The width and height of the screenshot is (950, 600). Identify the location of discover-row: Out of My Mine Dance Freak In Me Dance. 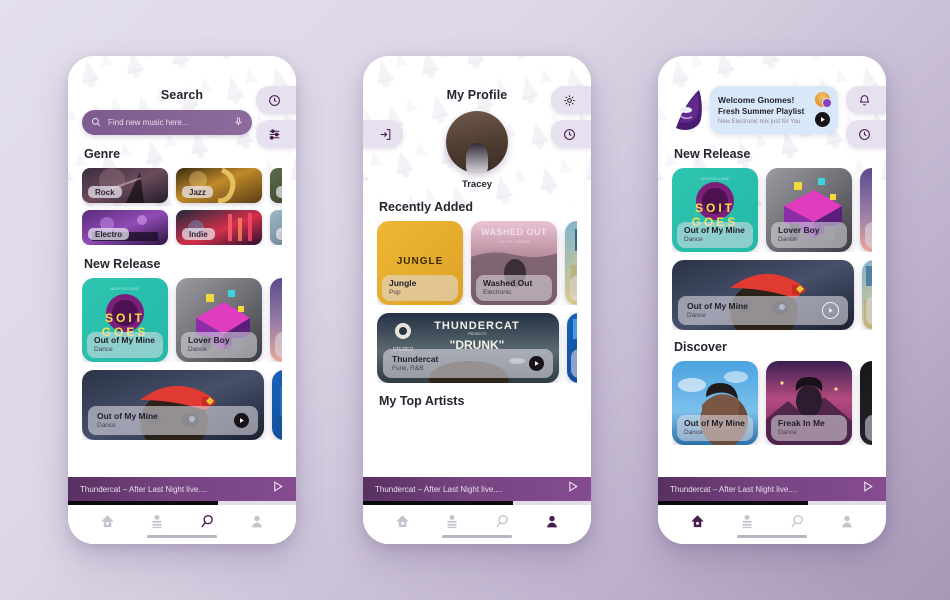
(772, 403).